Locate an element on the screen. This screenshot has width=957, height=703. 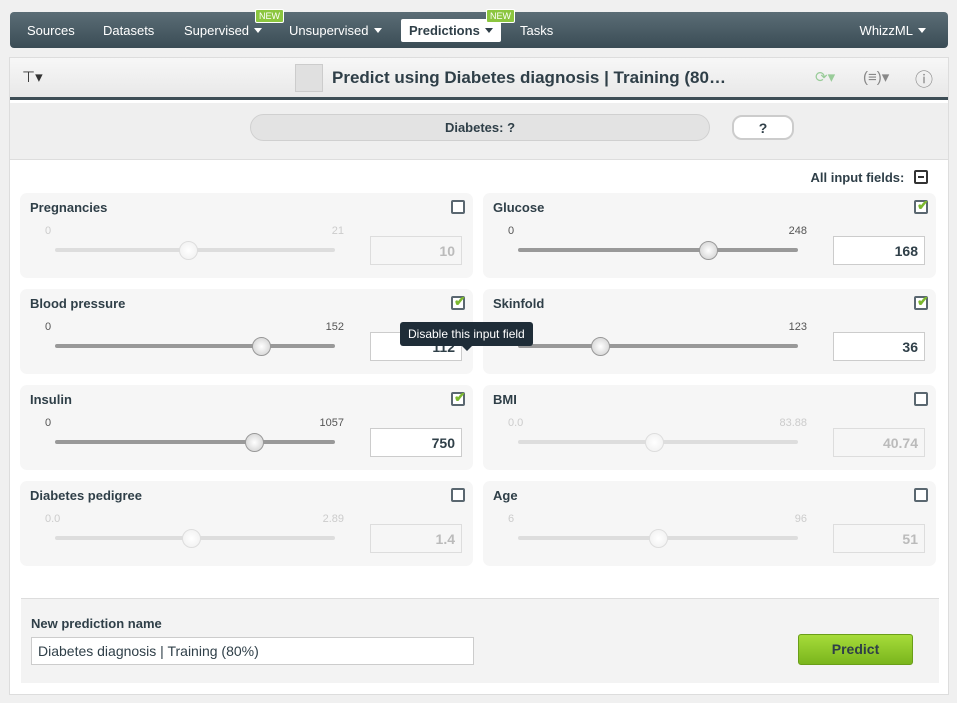
tooltip: Disable this input field is located at coordinates (466, 336).